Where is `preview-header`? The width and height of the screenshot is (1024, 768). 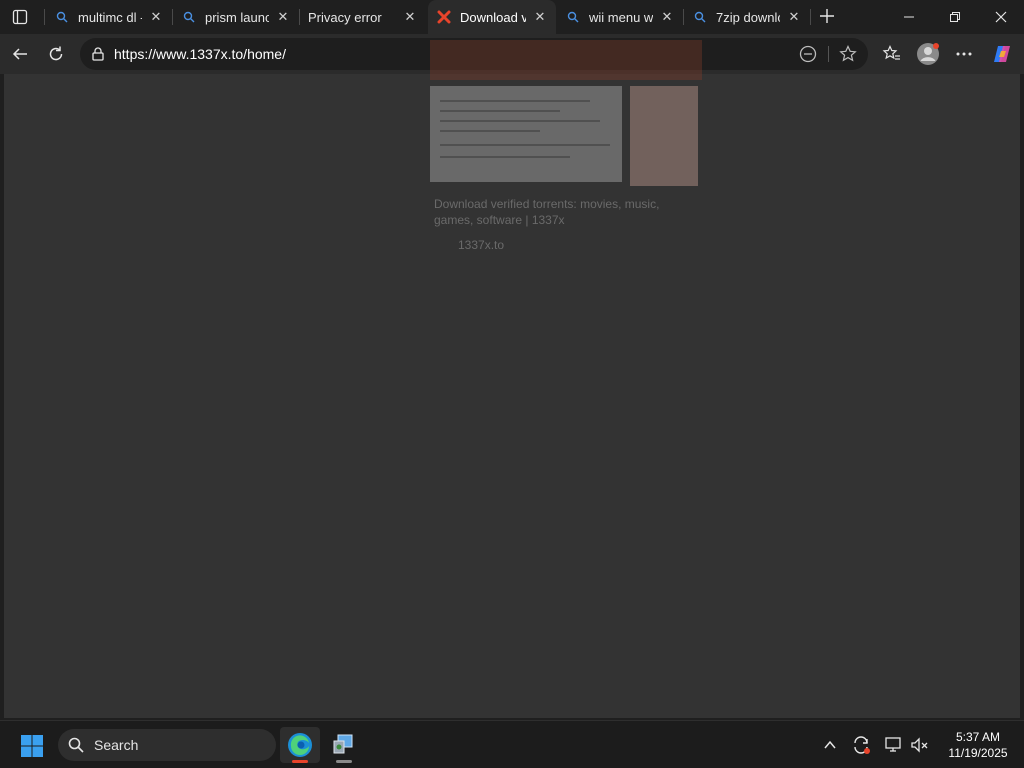 preview-header is located at coordinates (566, 60).